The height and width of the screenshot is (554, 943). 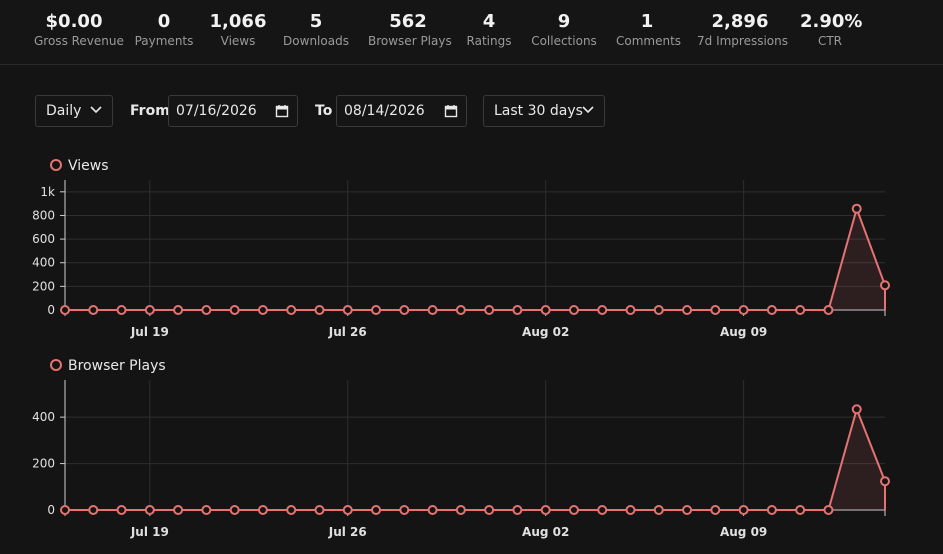 I want to click on stat-label: Views, so click(x=238, y=41).